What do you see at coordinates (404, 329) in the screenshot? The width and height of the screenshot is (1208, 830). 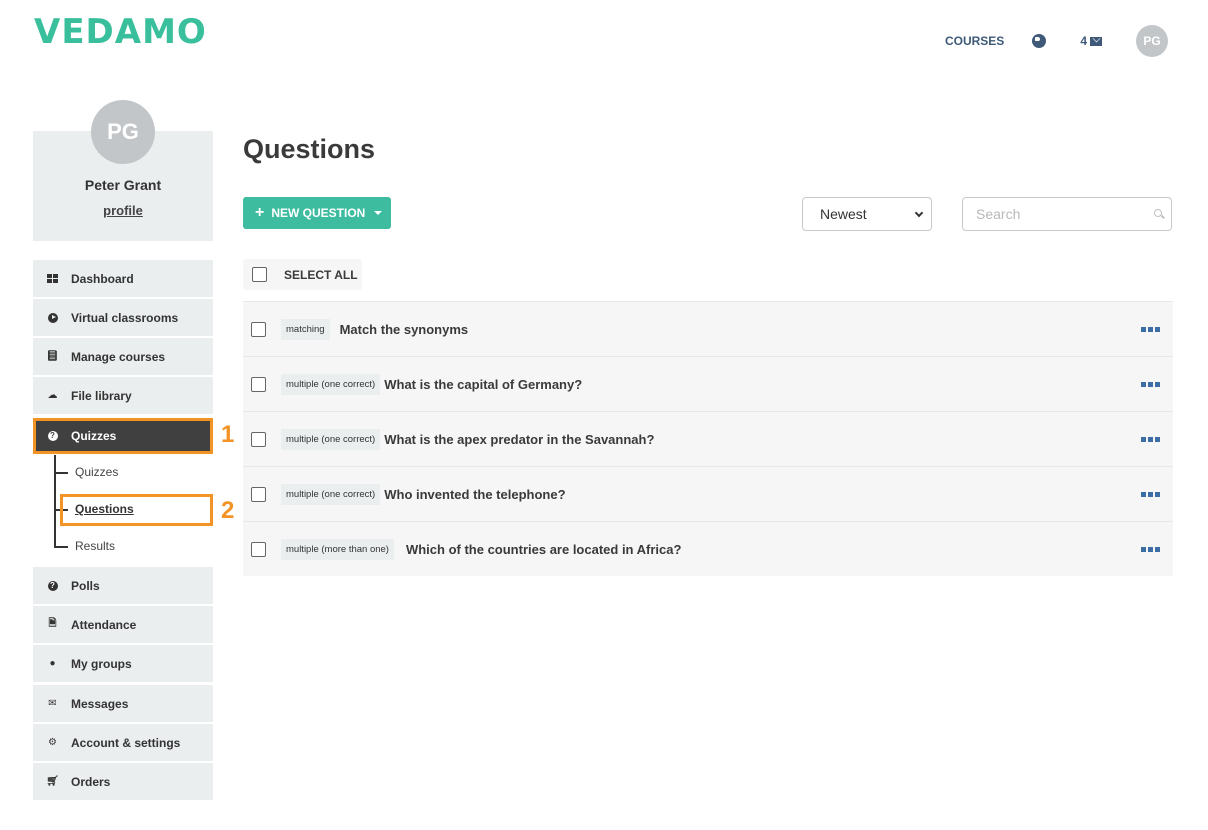 I see `question-text: Match the synonyms` at bounding box center [404, 329].